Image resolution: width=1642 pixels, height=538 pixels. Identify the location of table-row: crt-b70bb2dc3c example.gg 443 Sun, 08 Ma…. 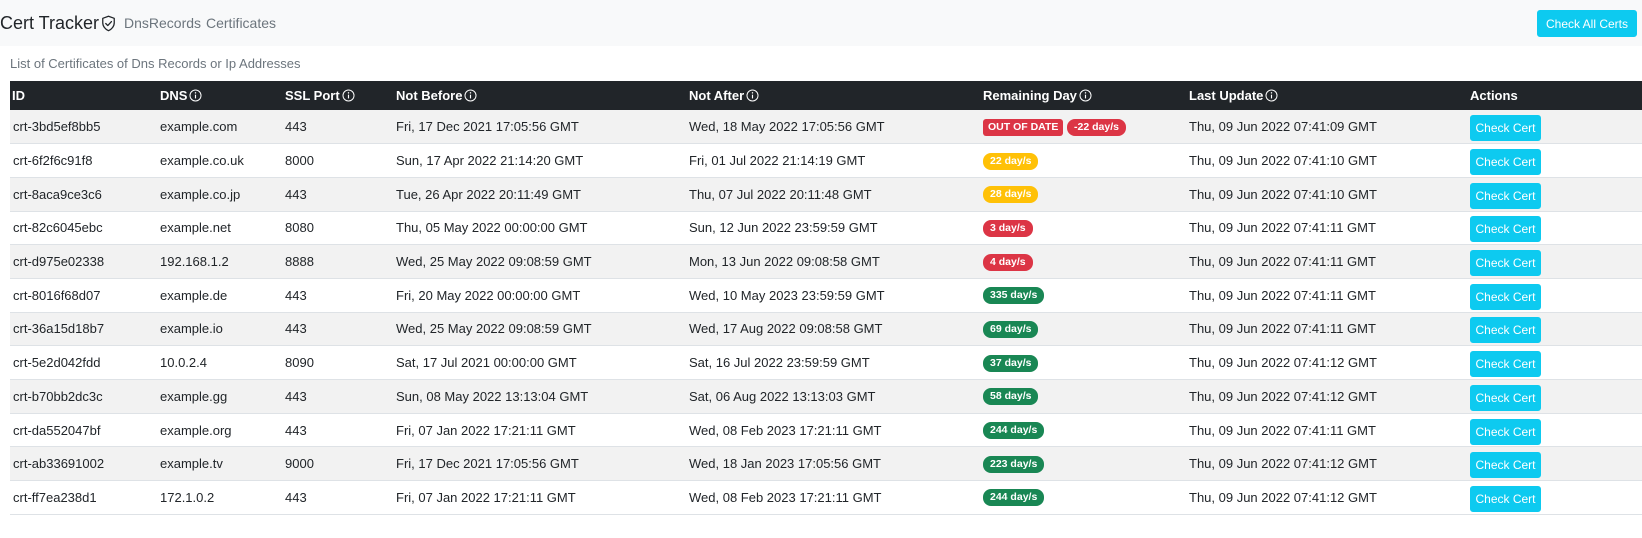
(826, 396).